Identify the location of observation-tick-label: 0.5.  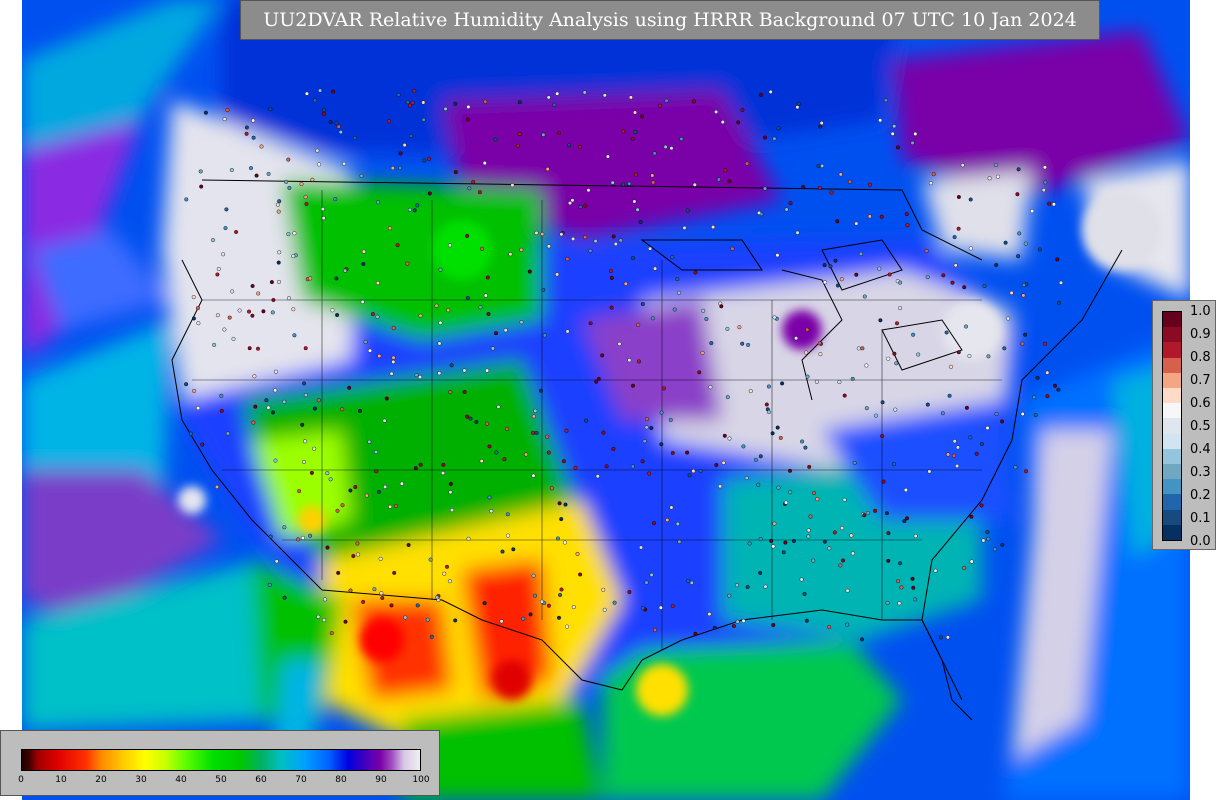
(1200, 426).